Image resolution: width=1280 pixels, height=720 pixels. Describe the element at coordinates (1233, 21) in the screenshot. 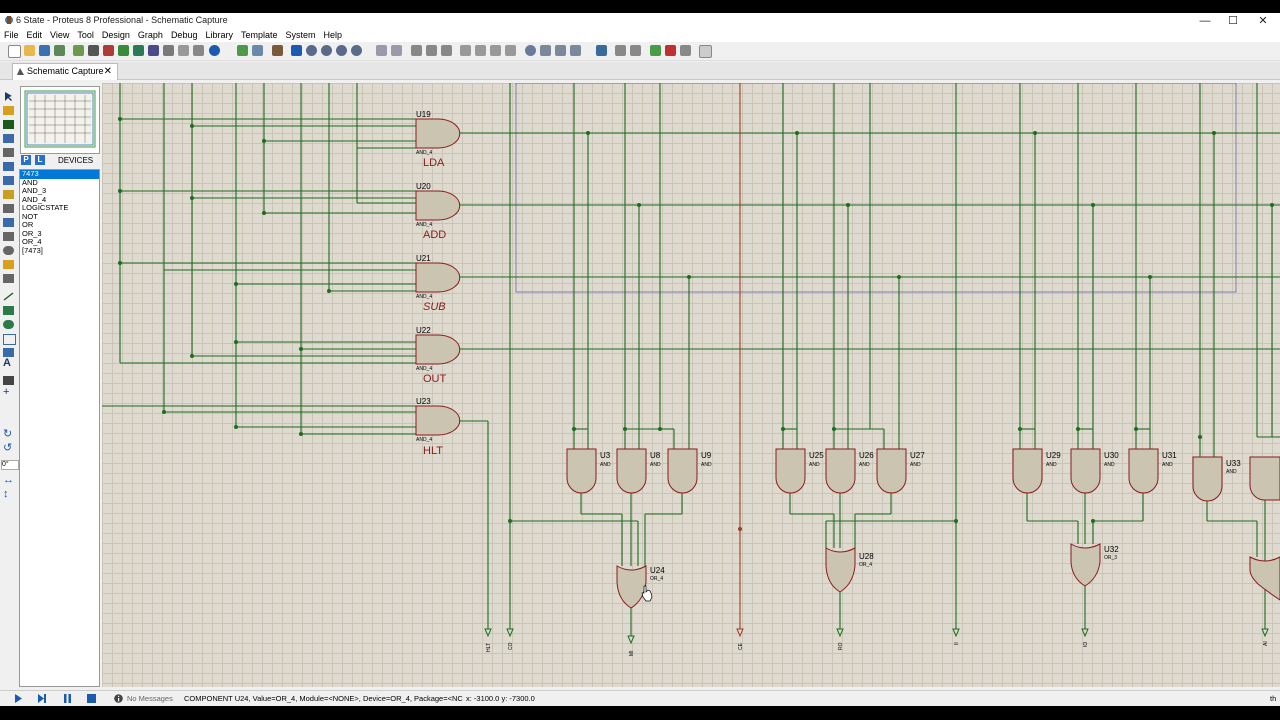

I see `maximize-button: ☐` at that location.